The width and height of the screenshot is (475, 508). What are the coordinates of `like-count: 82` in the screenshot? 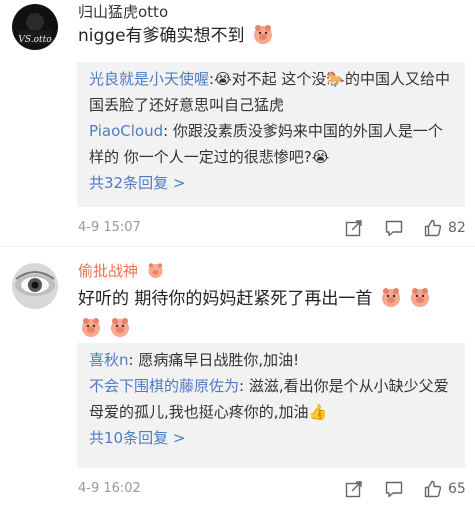 It's located at (457, 228).